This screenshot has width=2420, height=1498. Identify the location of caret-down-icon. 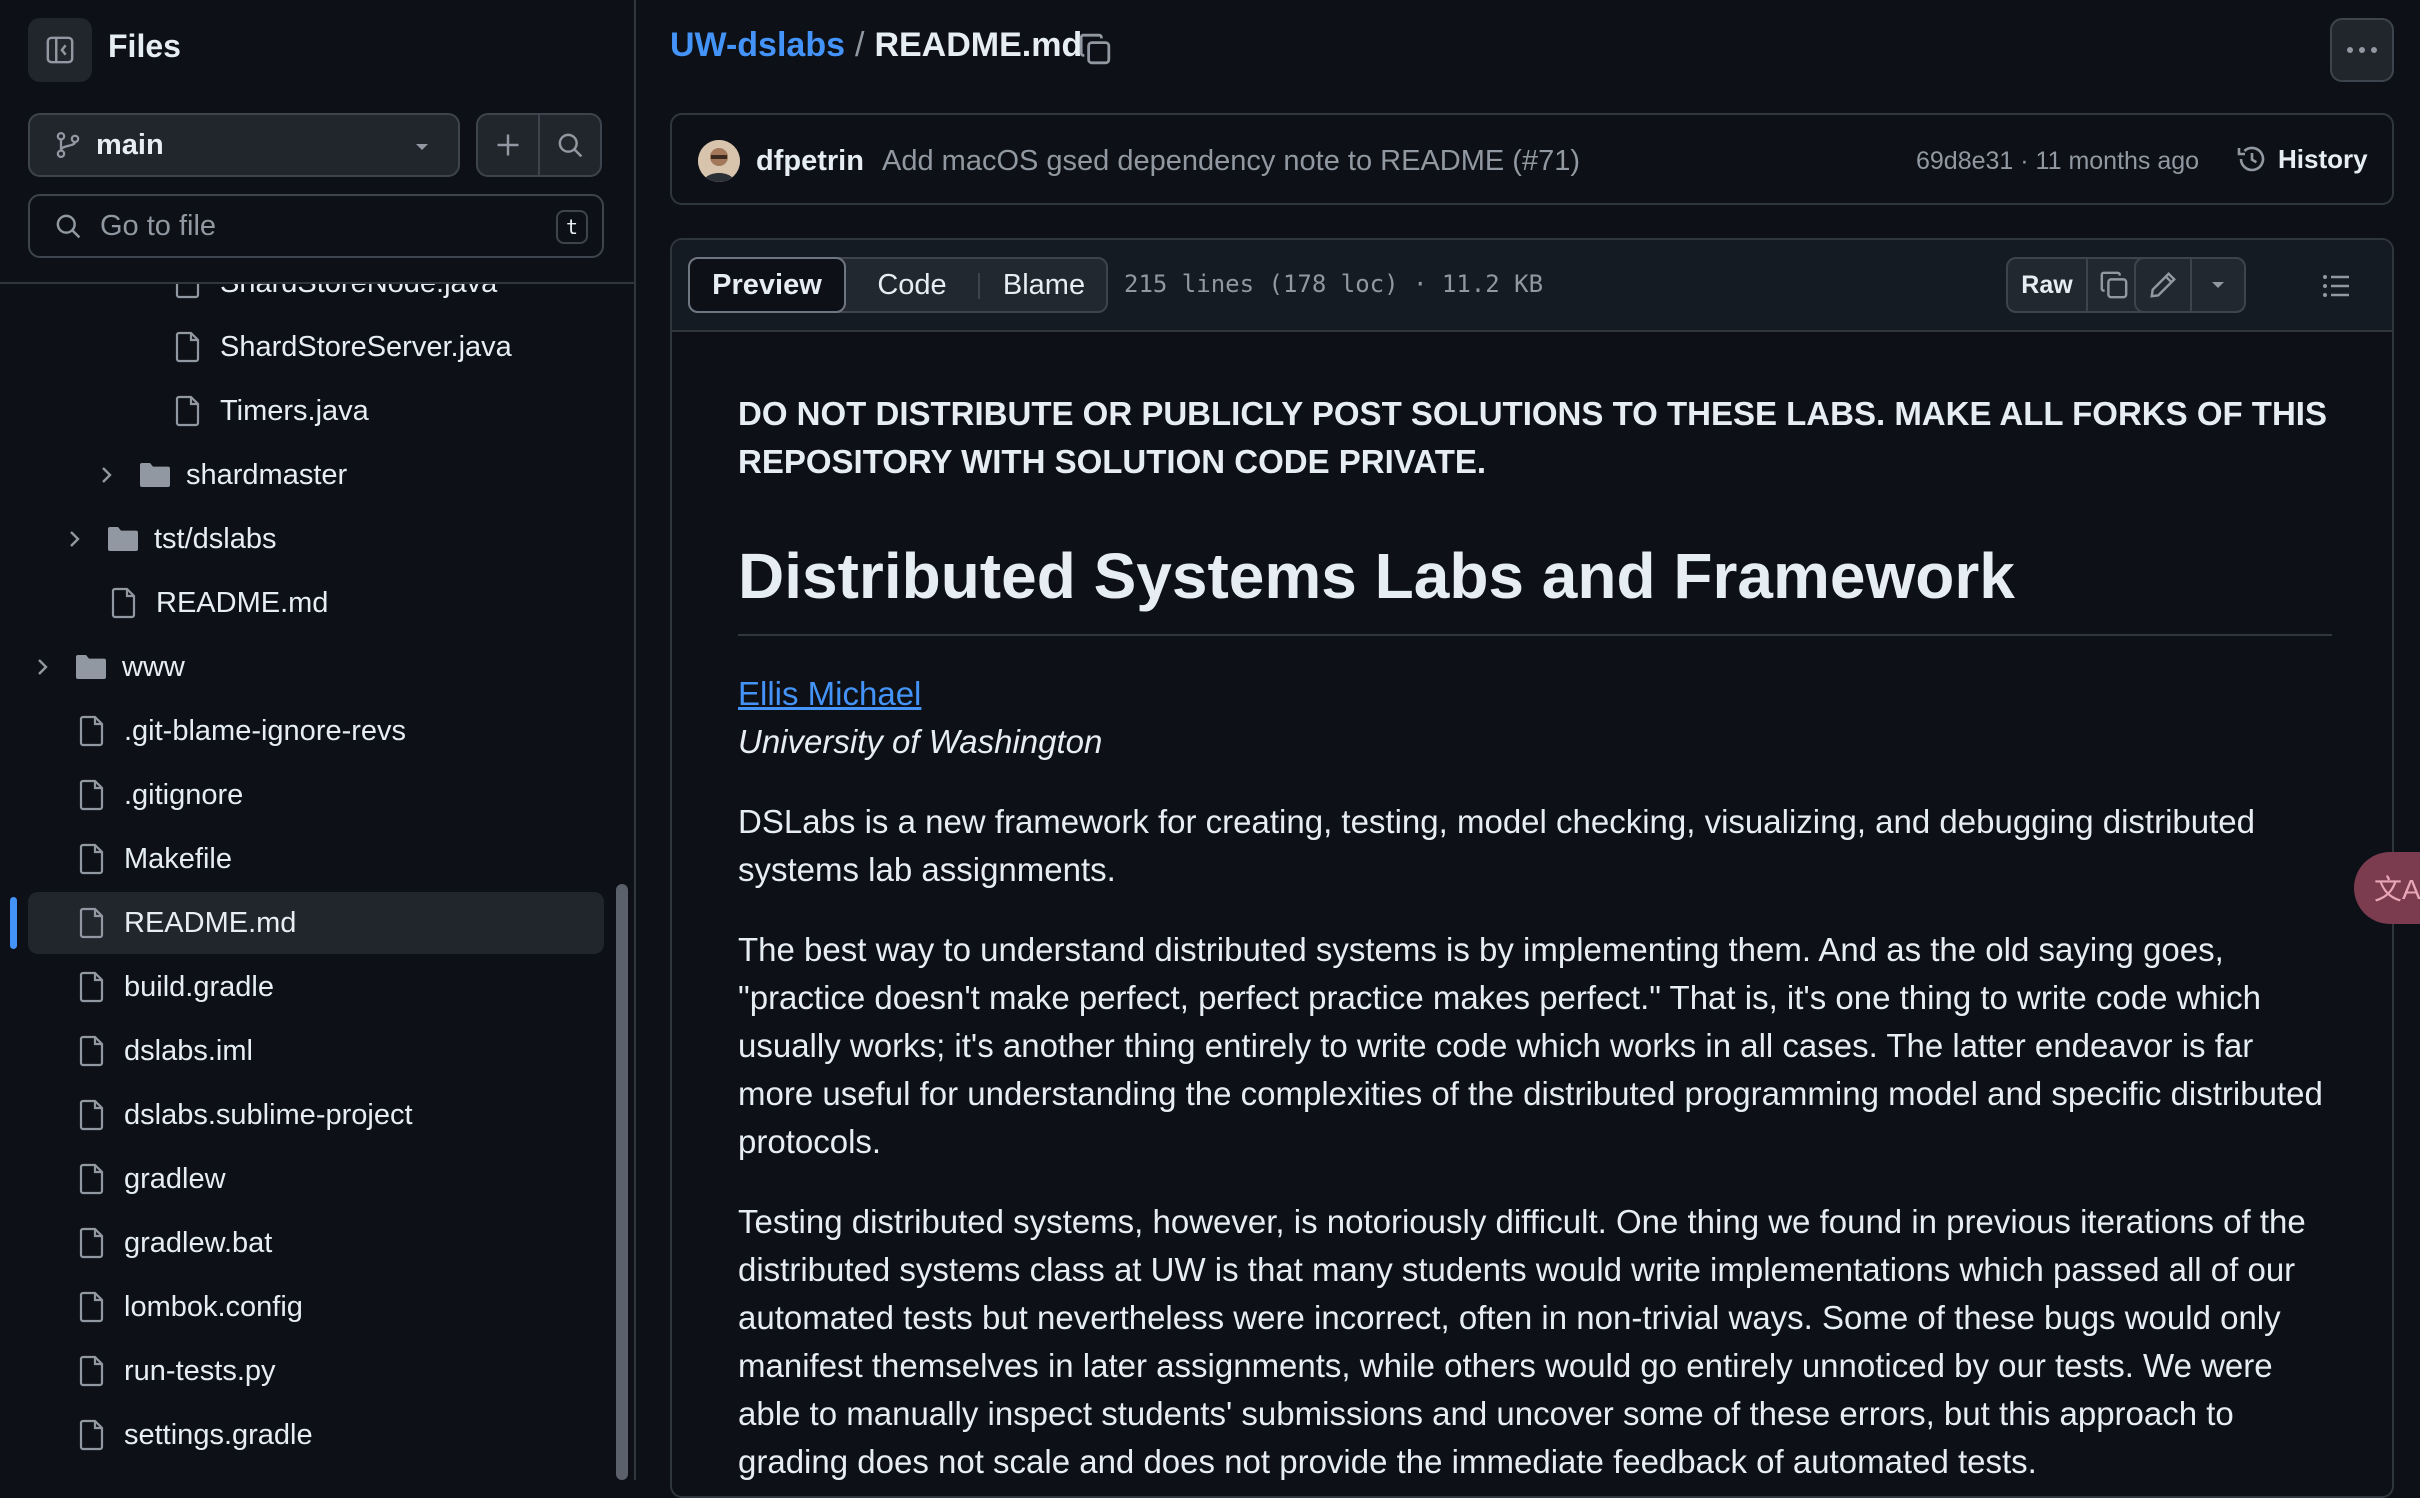
(2218, 285).